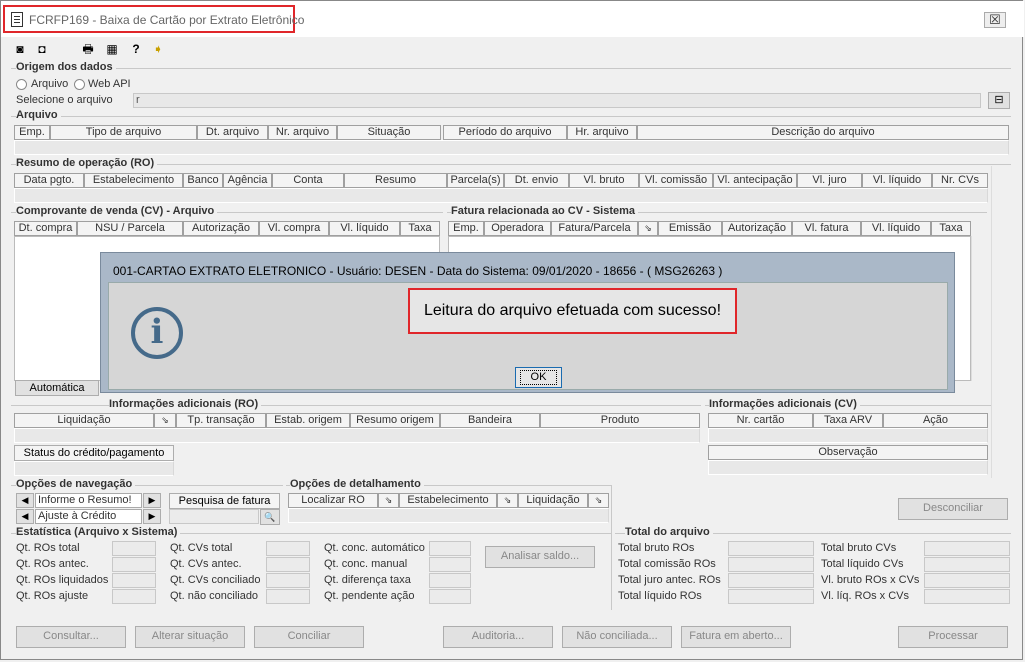  Describe the element at coordinates (598, 500) in the screenshot. I see `liquidacao-det-sort-icon: ⇘` at that location.